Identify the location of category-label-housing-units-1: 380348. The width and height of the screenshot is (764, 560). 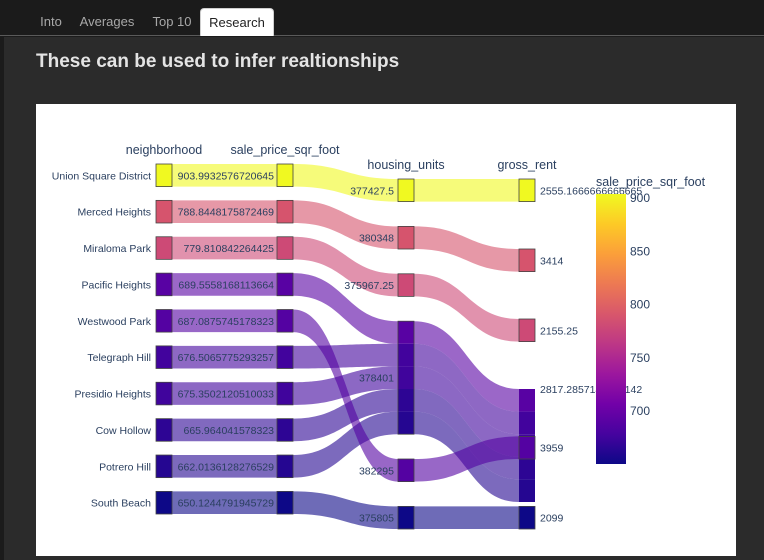
(376, 239).